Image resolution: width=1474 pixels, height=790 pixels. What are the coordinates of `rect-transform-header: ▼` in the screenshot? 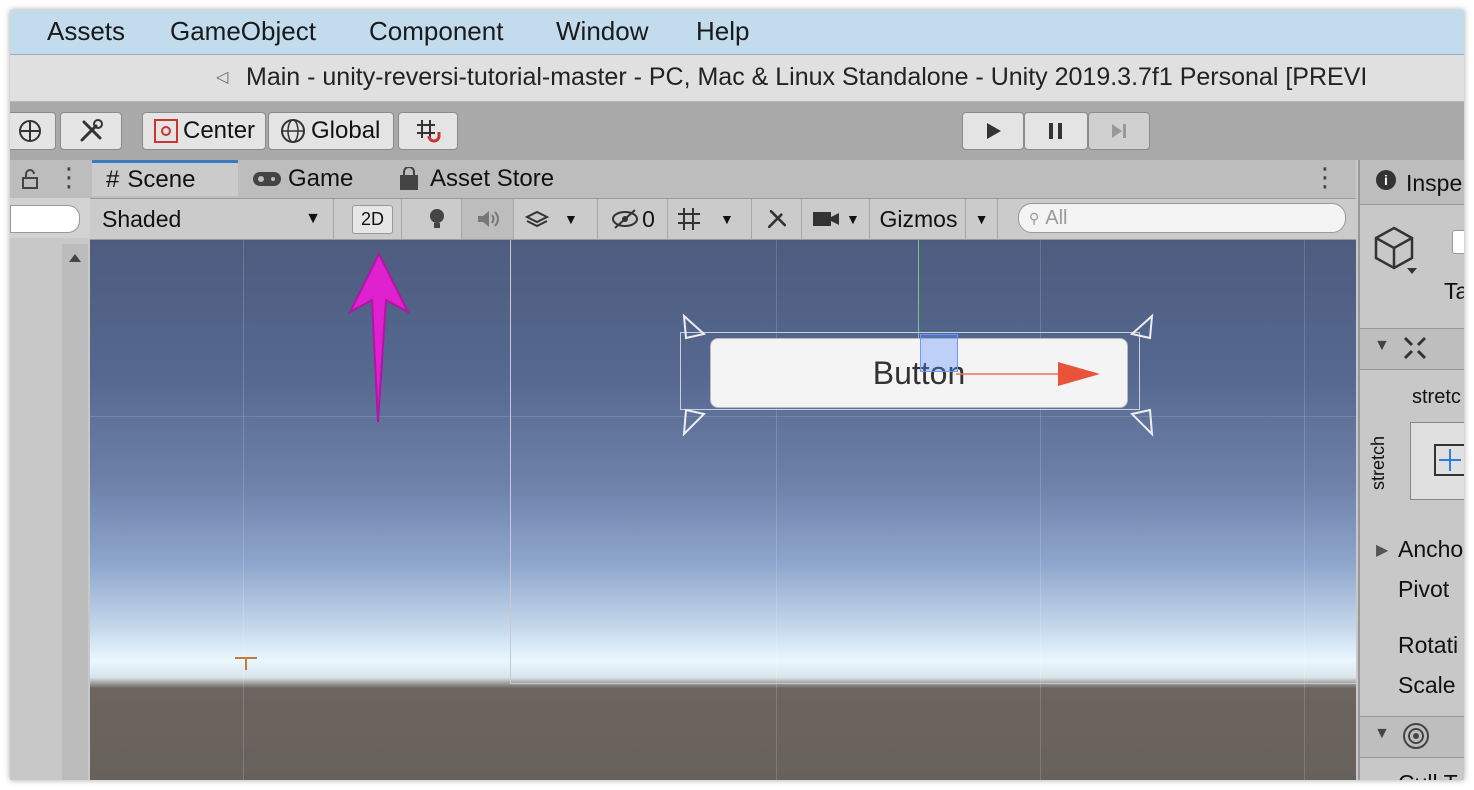 It's located at (1412, 349).